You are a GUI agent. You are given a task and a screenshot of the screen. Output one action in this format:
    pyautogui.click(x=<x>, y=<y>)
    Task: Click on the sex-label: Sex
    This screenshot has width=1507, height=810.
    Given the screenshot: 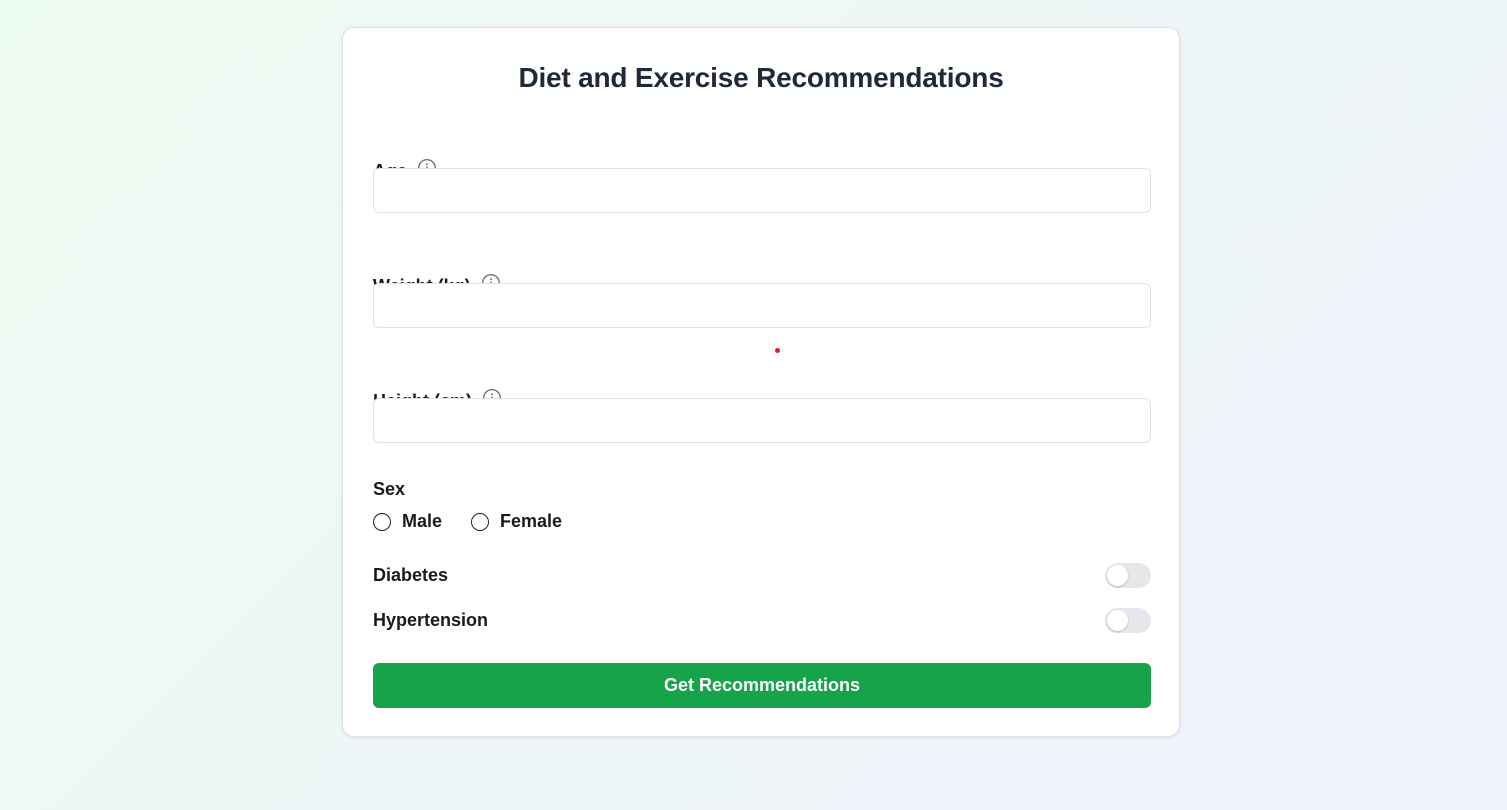 What is the action you would take?
    pyautogui.click(x=389, y=488)
    